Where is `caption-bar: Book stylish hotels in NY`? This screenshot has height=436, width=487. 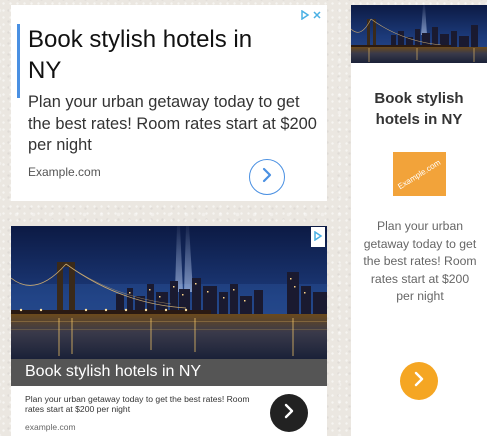 caption-bar: Book stylish hotels in NY is located at coordinates (169, 372).